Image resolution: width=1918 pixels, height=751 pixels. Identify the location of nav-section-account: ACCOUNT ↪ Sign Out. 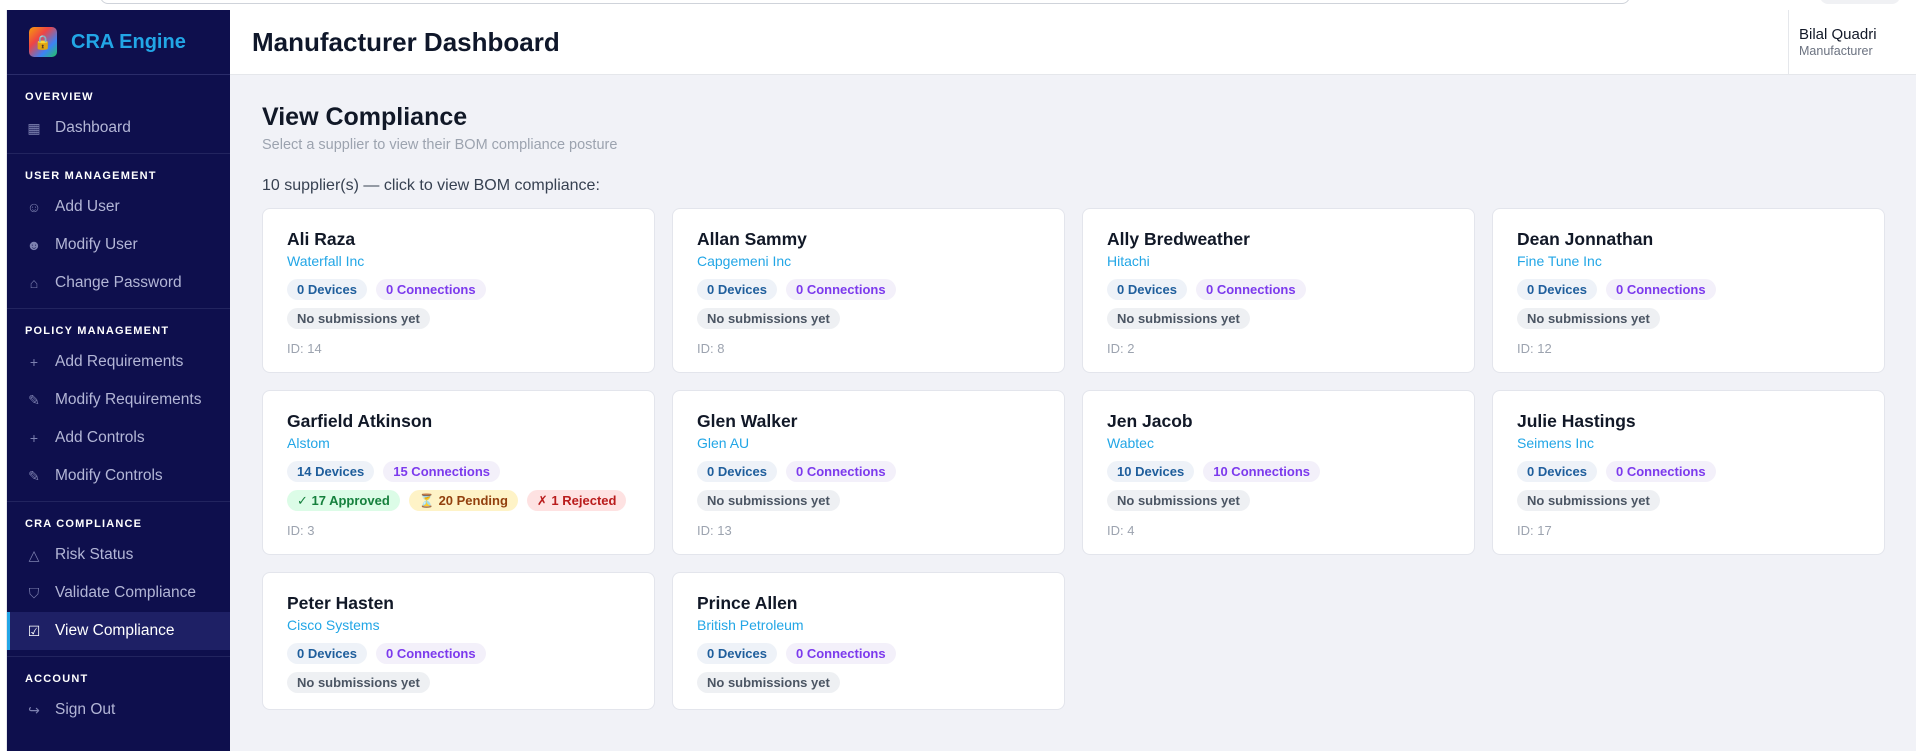
(118, 696).